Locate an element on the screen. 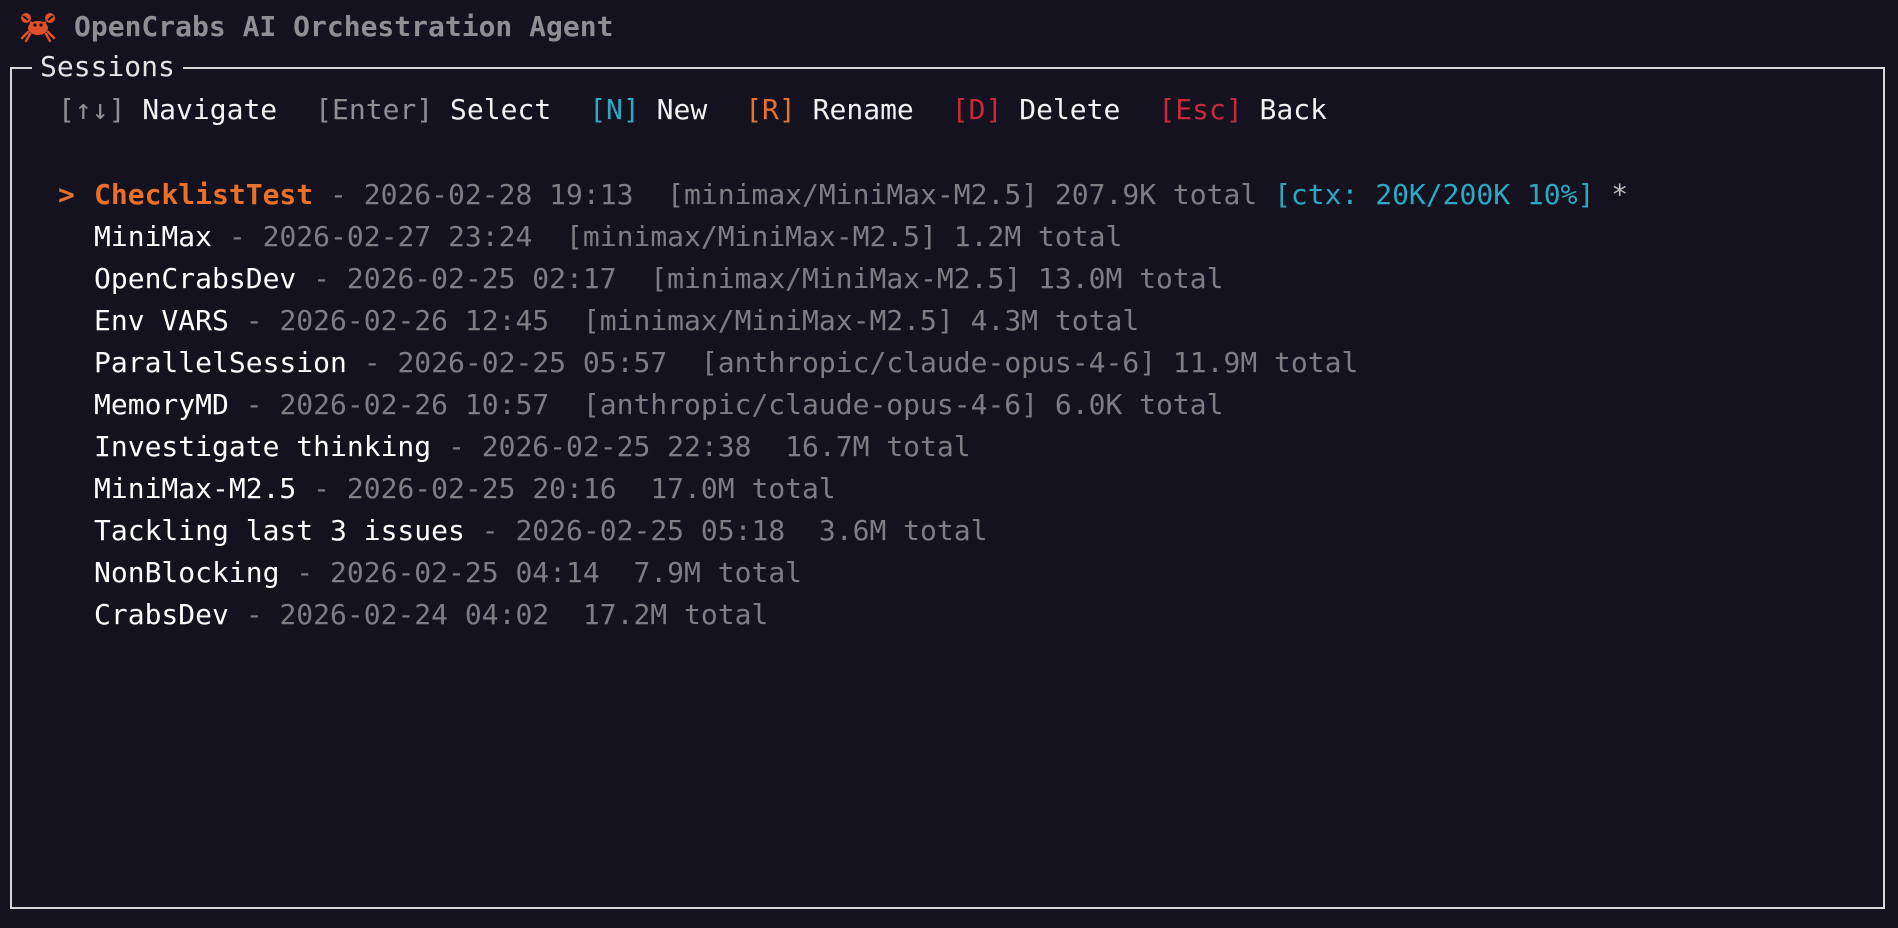  session-name: ParallelSession is located at coordinates (220, 362).